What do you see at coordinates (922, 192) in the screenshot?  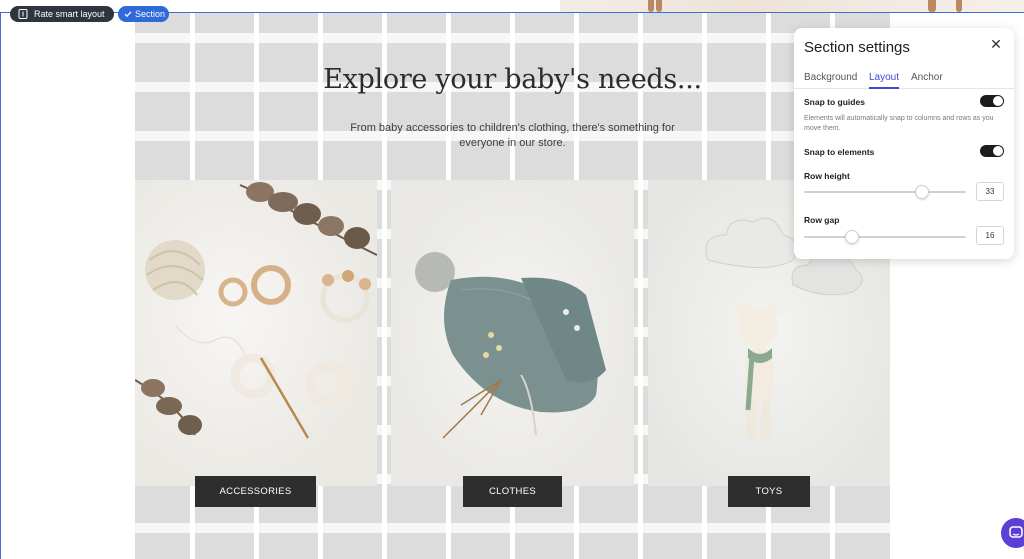 I see `row-height-slider-thumb` at bounding box center [922, 192].